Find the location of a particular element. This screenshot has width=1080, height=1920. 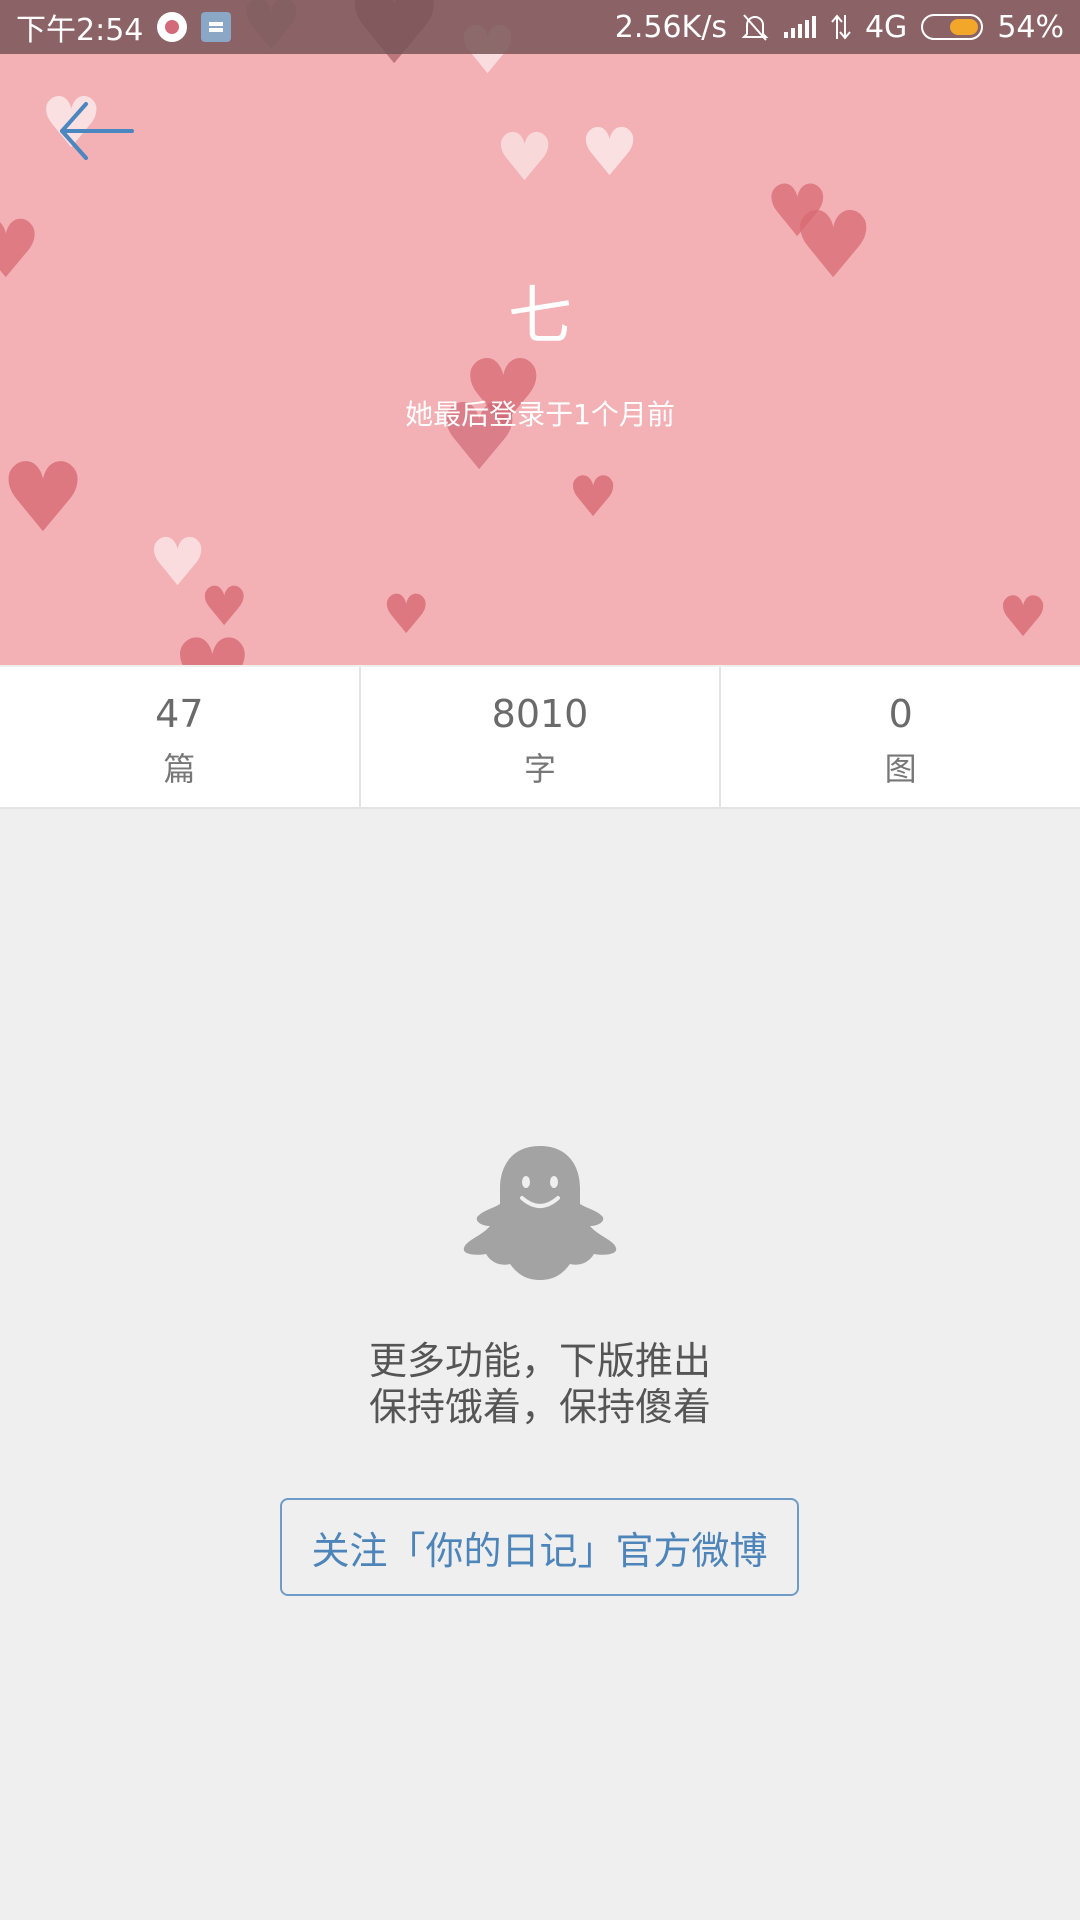

last-login-text: 她最后登录于1个月前 is located at coordinates (540, 414).